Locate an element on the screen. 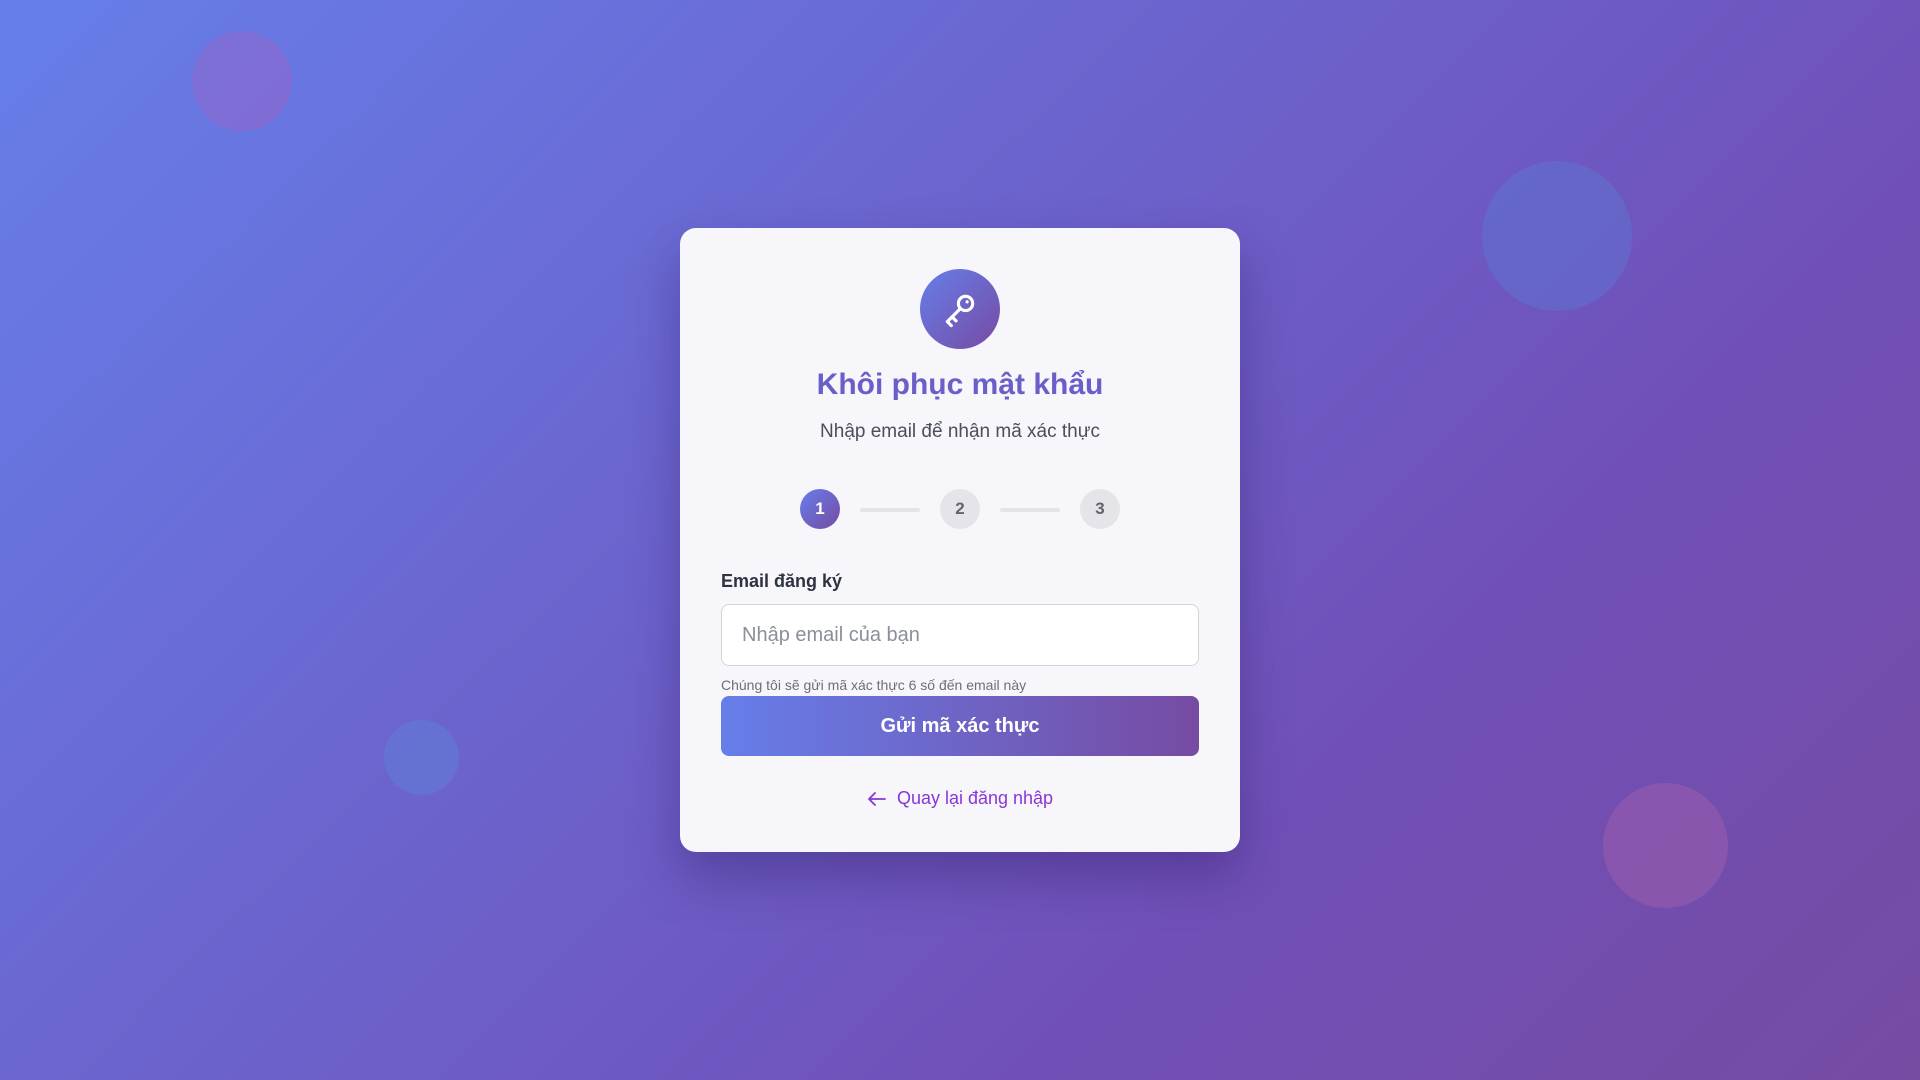 Image resolution: width=1920 pixels, height=1080 pixels. step-indicator: 1 2 3 is located at coordinates (960, 509).